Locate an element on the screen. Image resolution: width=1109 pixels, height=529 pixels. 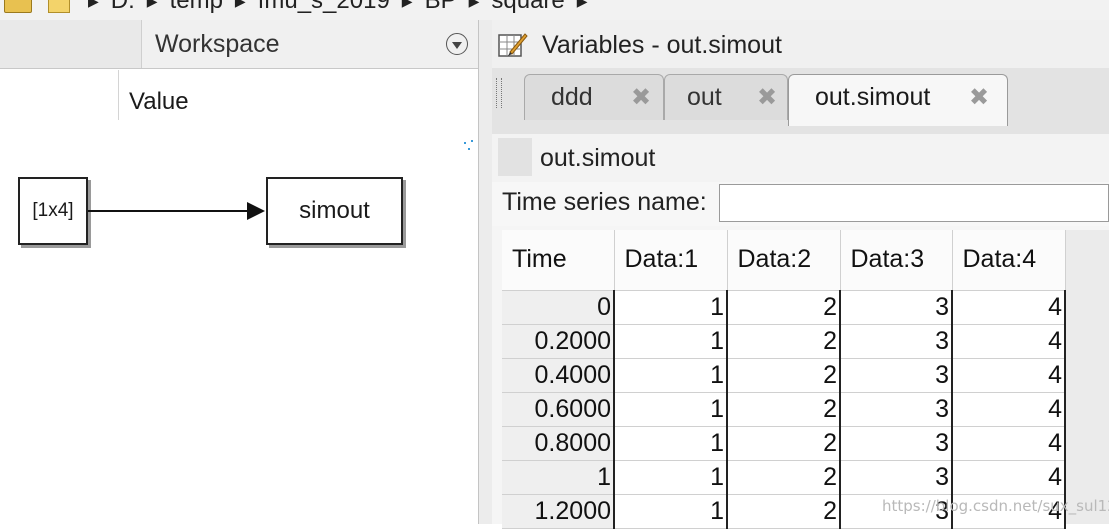
time-cell: 0.4000 is located at coordinates (558, 375).